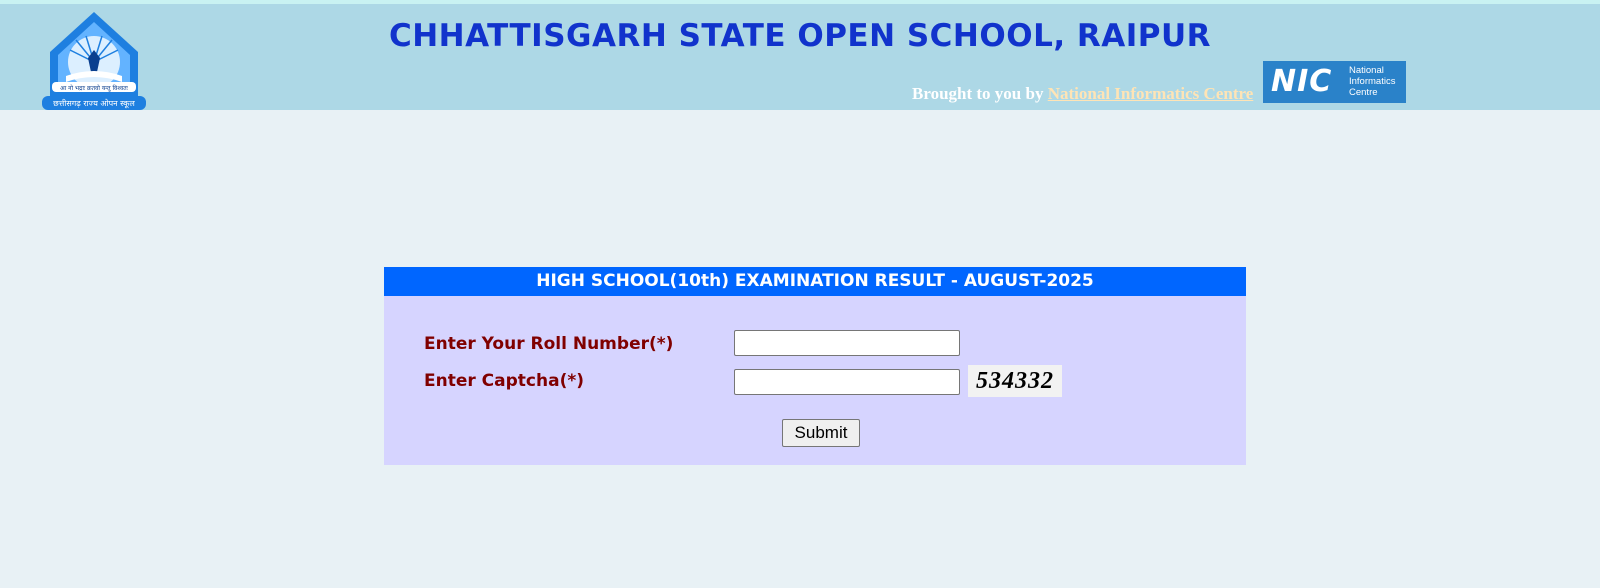 This screenshot has height=588, width=1600. Describe the element at coordinates (504, 381) in the screenshot. I see `captcha-label: Enter Captcha(*)` at that location.